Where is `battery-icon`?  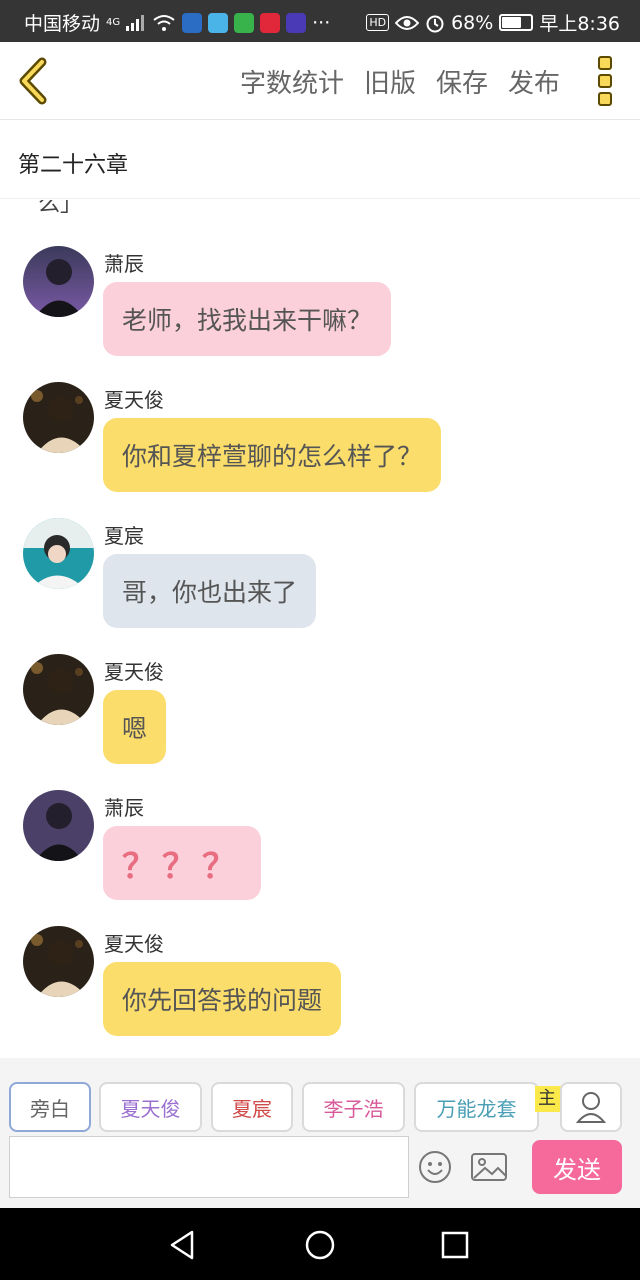 battery-icon is located at coordinates (516, 22).